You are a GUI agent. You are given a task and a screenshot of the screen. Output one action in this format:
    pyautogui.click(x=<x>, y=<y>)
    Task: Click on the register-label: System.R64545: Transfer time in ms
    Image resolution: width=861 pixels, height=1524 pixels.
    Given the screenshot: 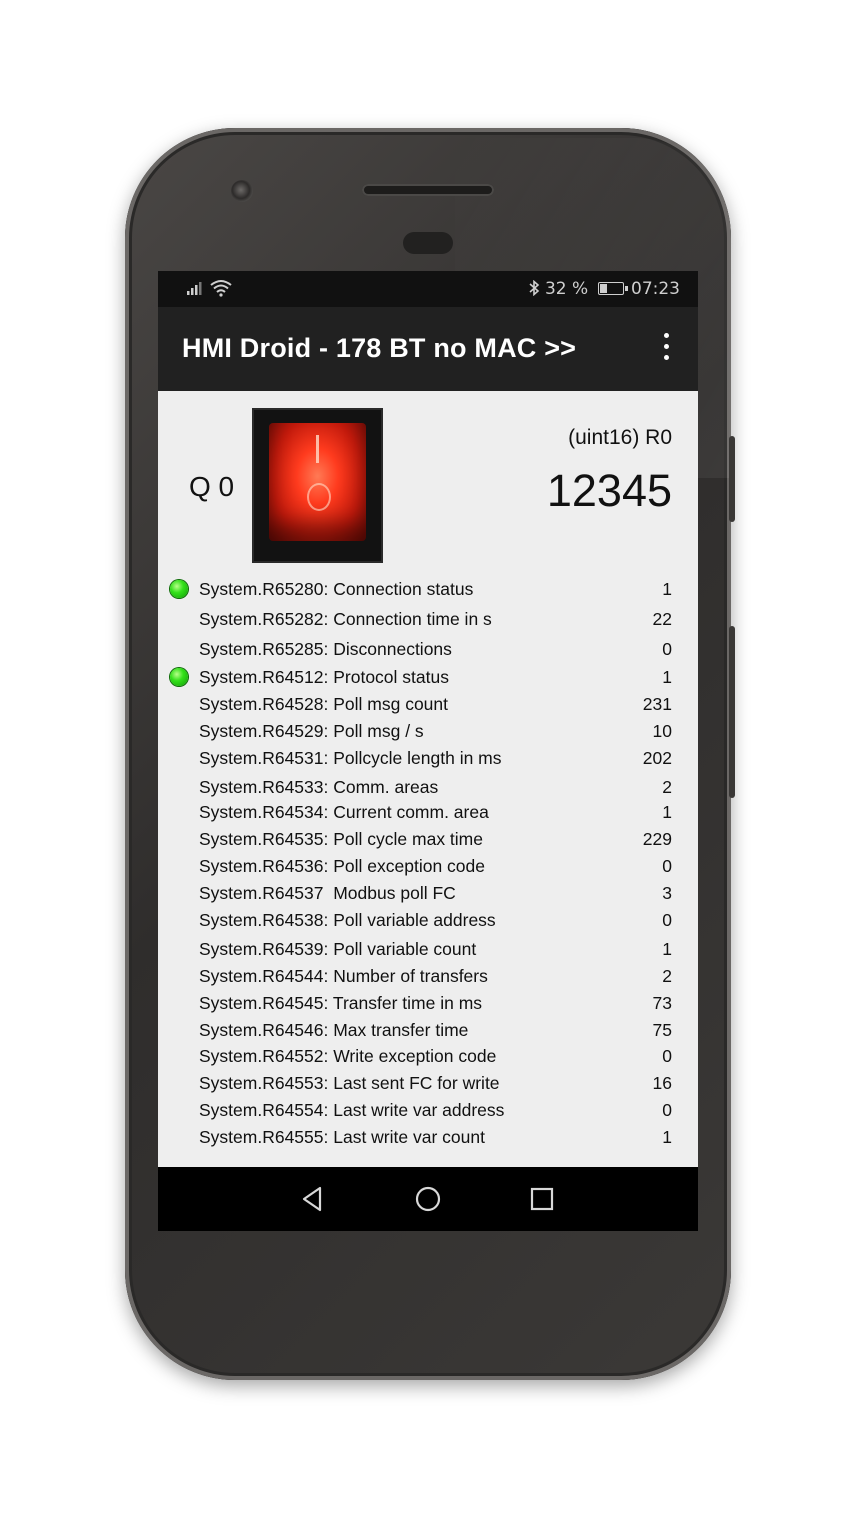 What is the action you would take?
    pyautogui.click(x=341, y=1003)
    